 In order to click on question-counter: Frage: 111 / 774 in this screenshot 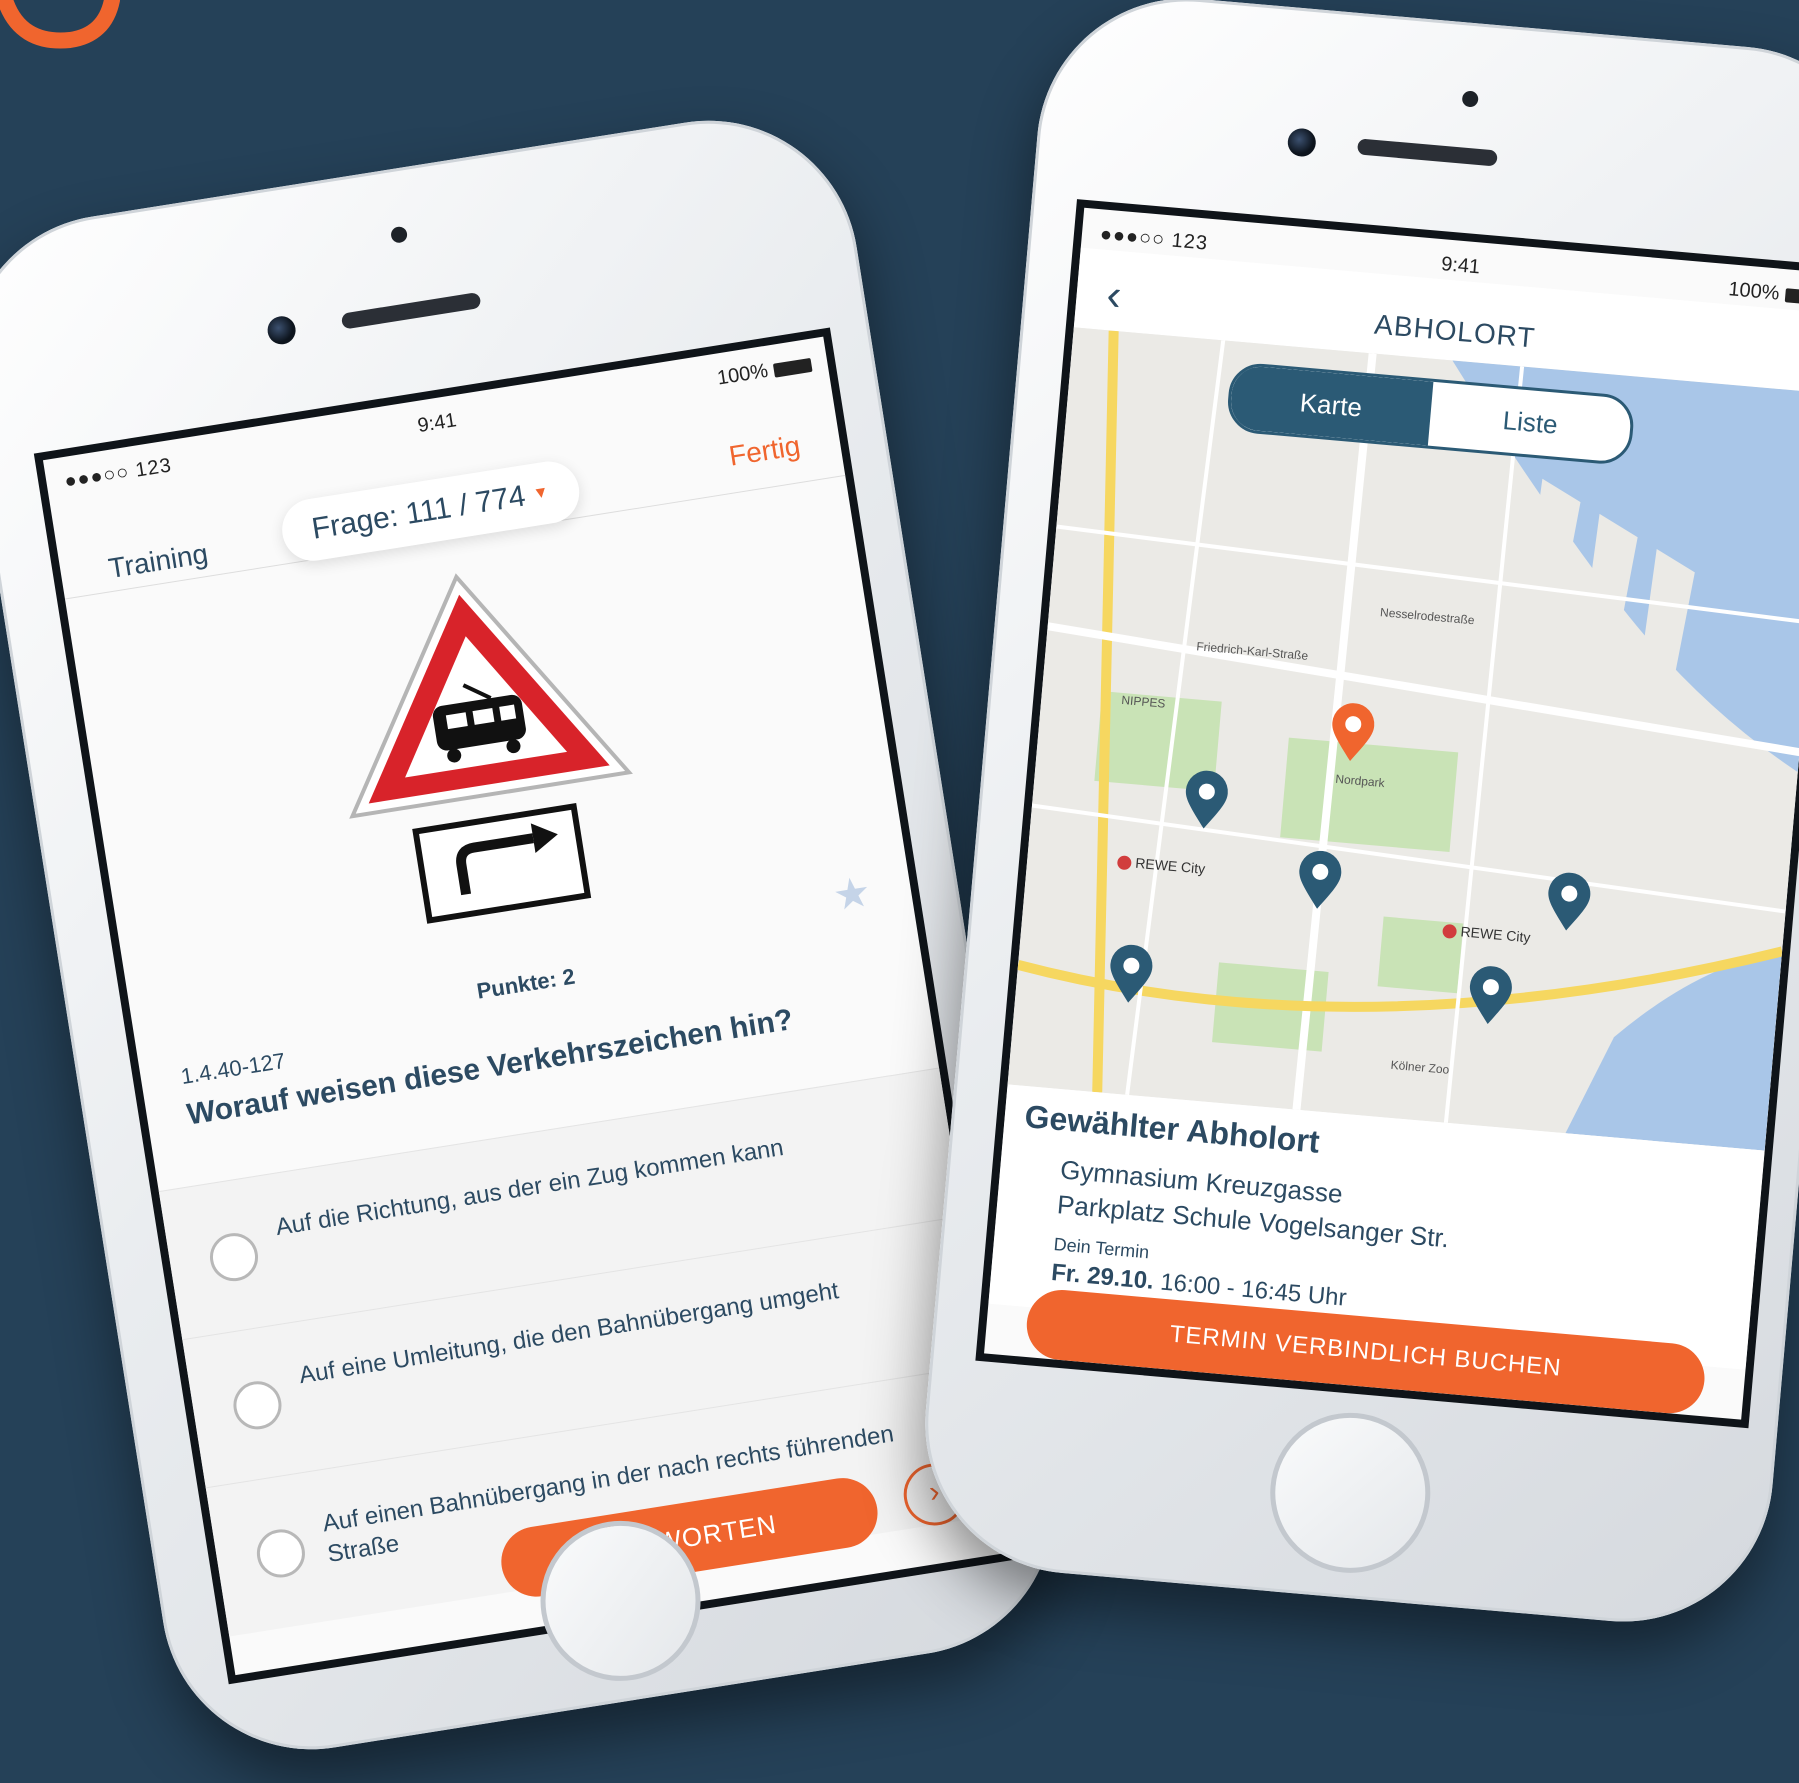, I will do `click(418, 512)`.